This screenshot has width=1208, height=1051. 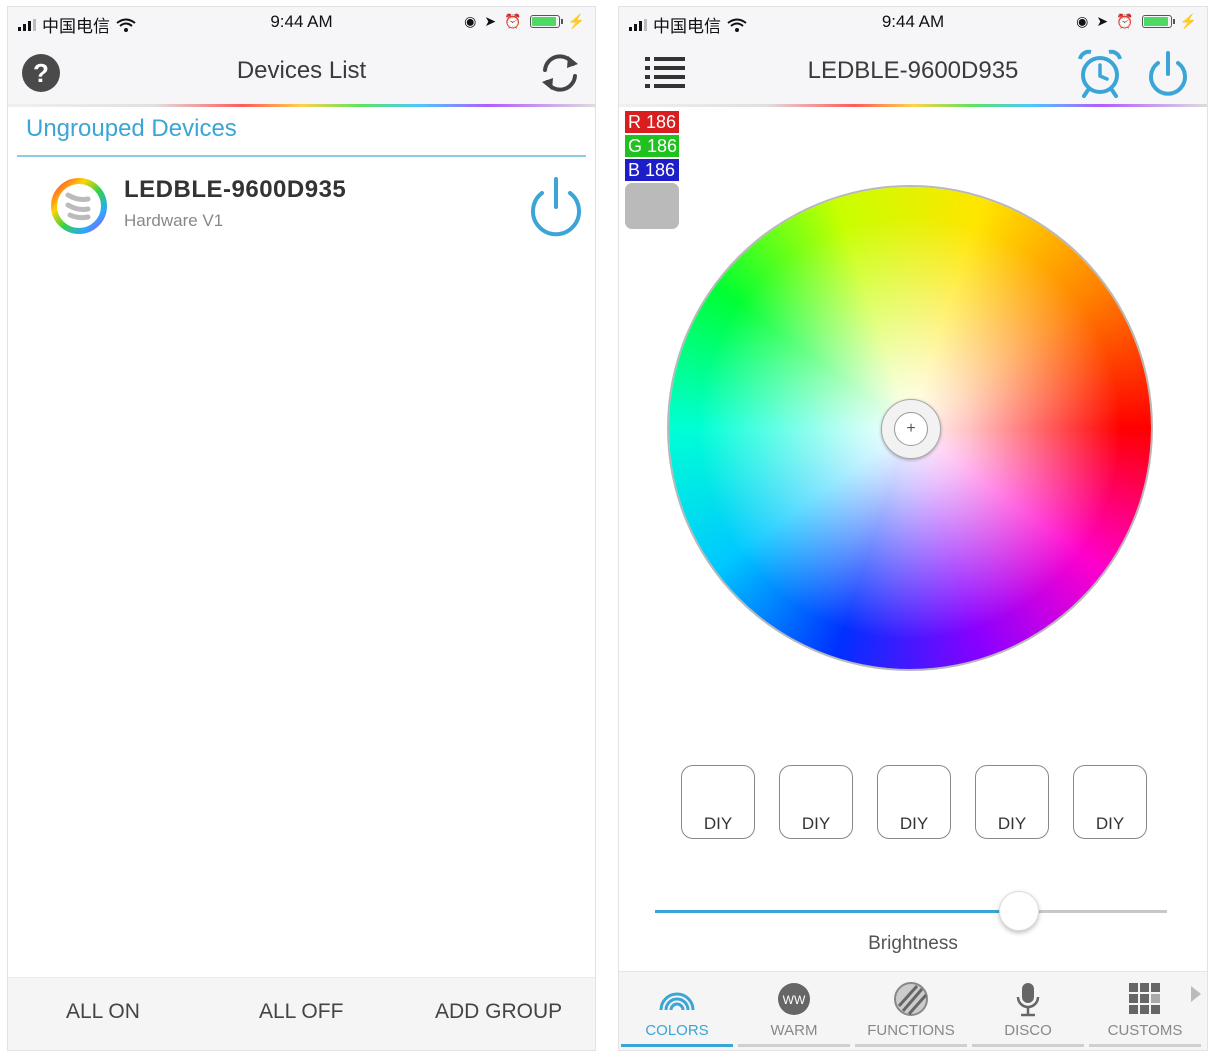 I want to click on tab-customs: CUSTOMS, so click(x=1145, y=1011).